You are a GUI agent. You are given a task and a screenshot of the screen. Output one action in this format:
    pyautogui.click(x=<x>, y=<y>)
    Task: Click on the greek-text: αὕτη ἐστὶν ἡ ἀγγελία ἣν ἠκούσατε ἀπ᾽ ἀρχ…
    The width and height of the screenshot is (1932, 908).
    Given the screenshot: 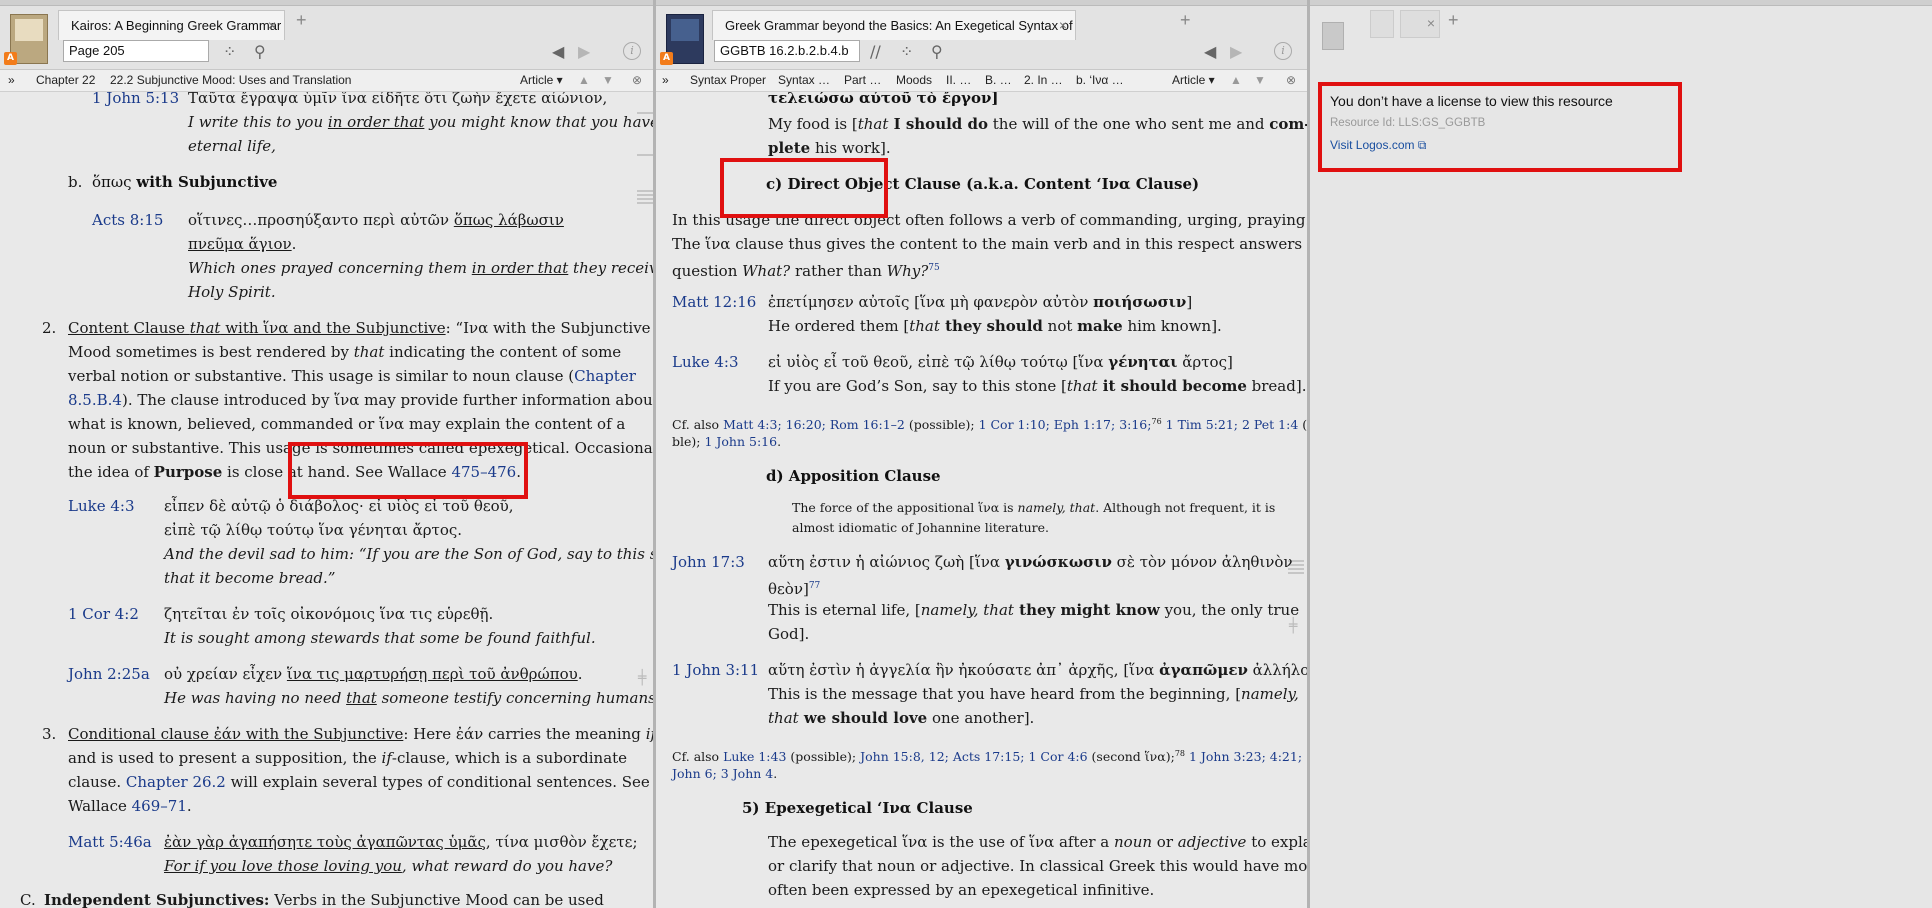 What is the action you would take?
    pyautogui.click(x=1037, y=670)
    